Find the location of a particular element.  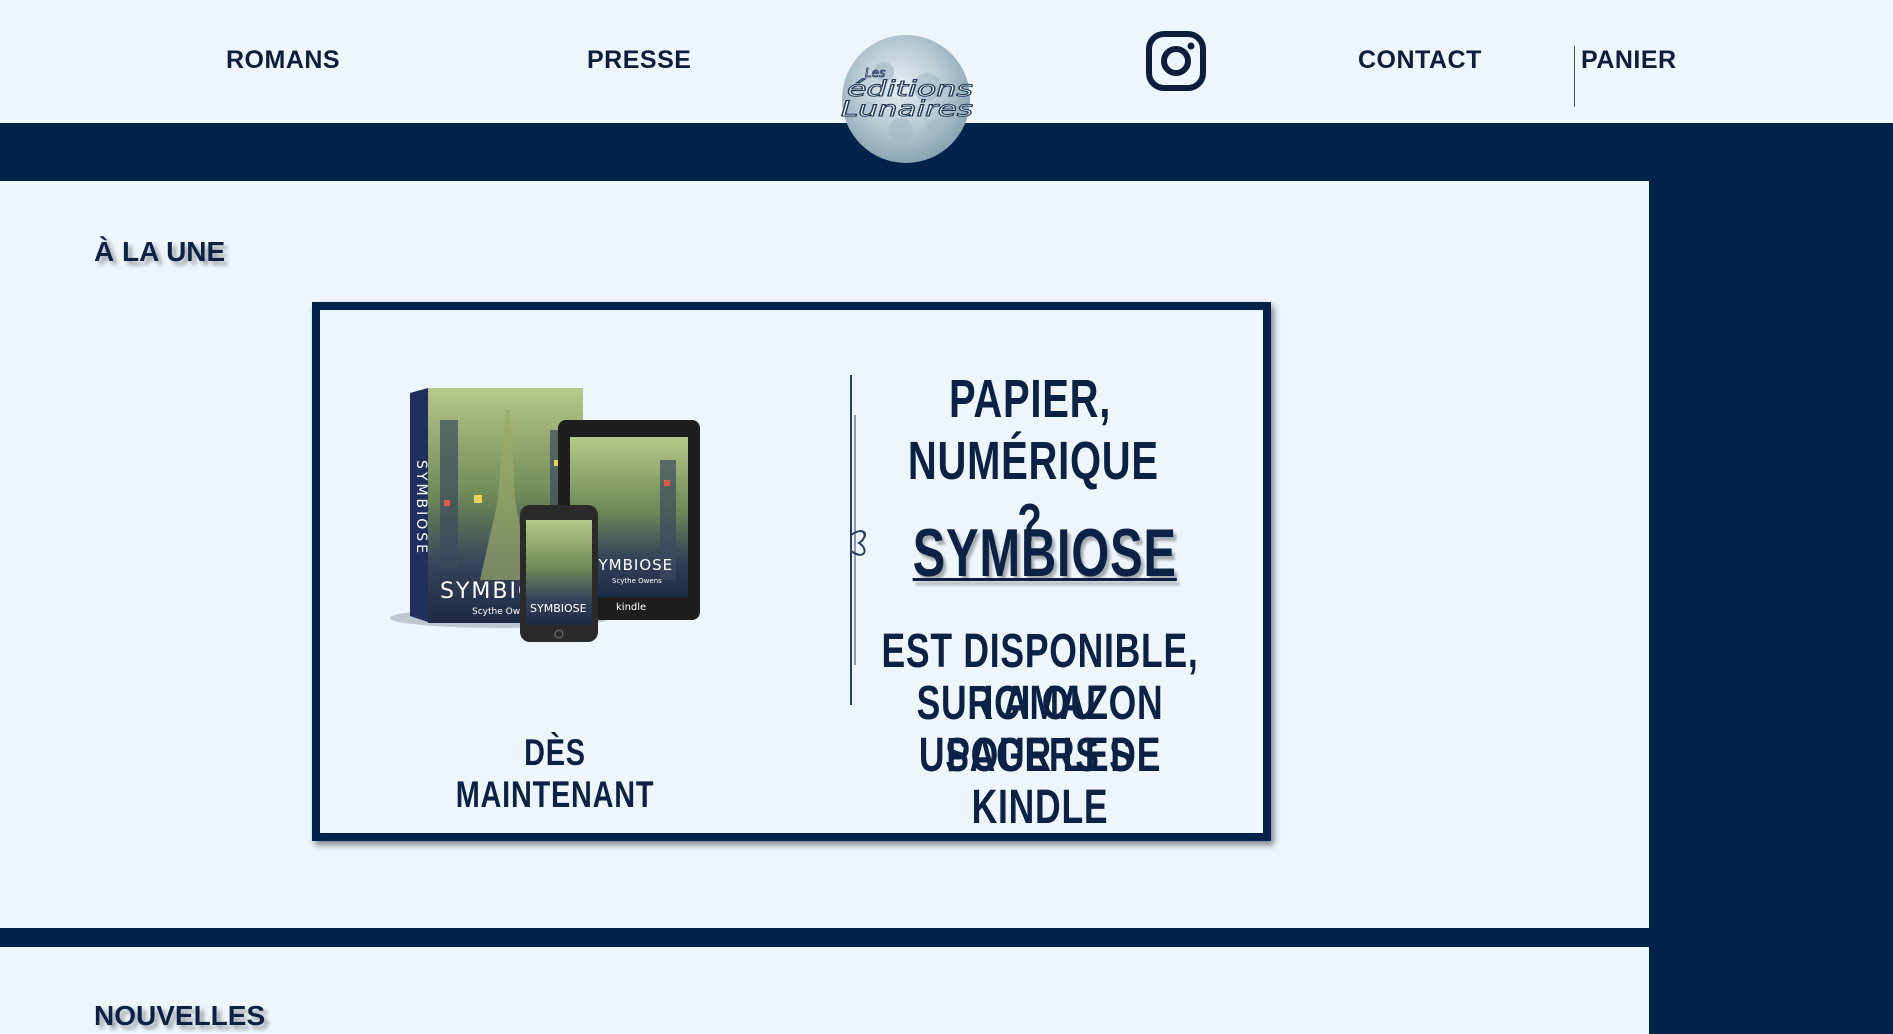

news-section: NOUVELLES is located at coordinates (824, 990).